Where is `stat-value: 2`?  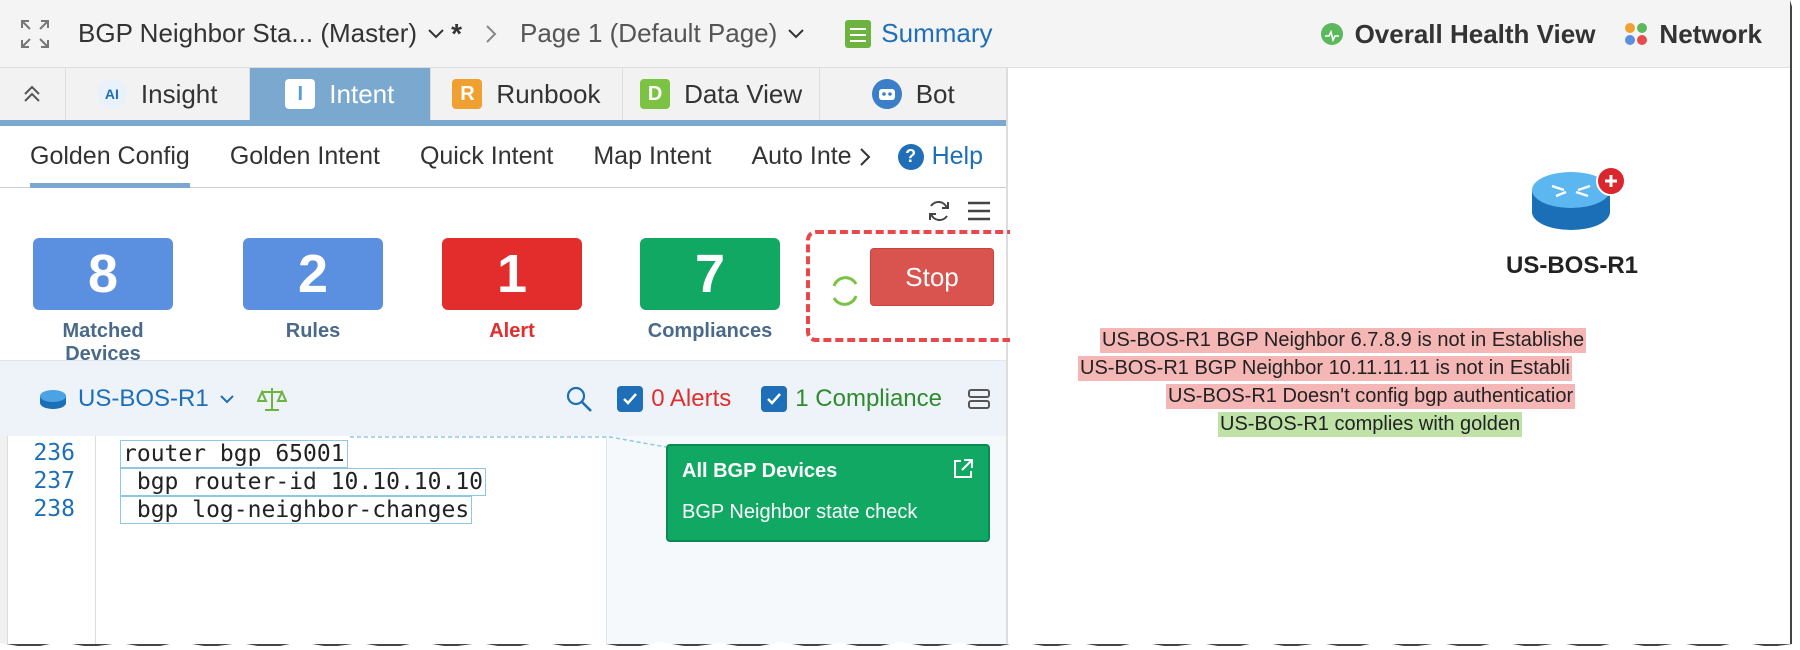 stat-value: 2 is located at coordinates (313, 274).